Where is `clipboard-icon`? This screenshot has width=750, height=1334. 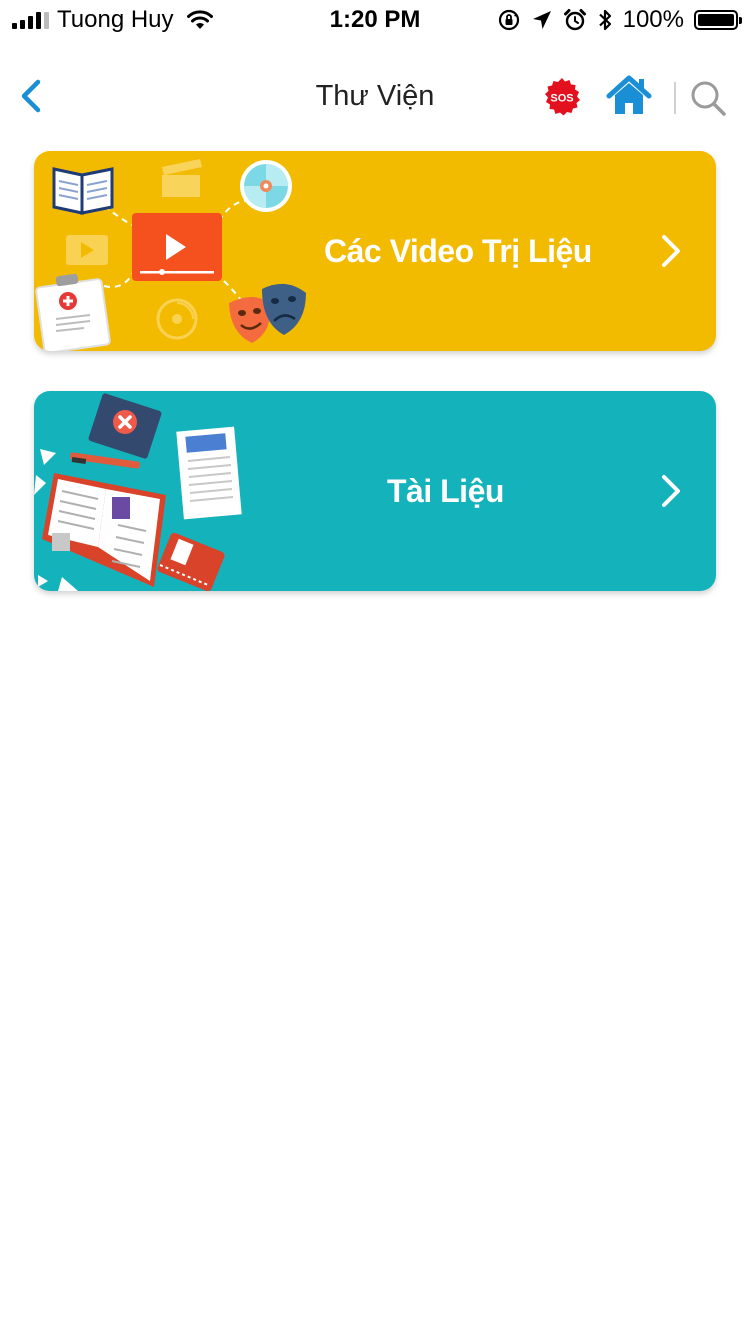
clipboard-icon is located at coordinates (73, 312).